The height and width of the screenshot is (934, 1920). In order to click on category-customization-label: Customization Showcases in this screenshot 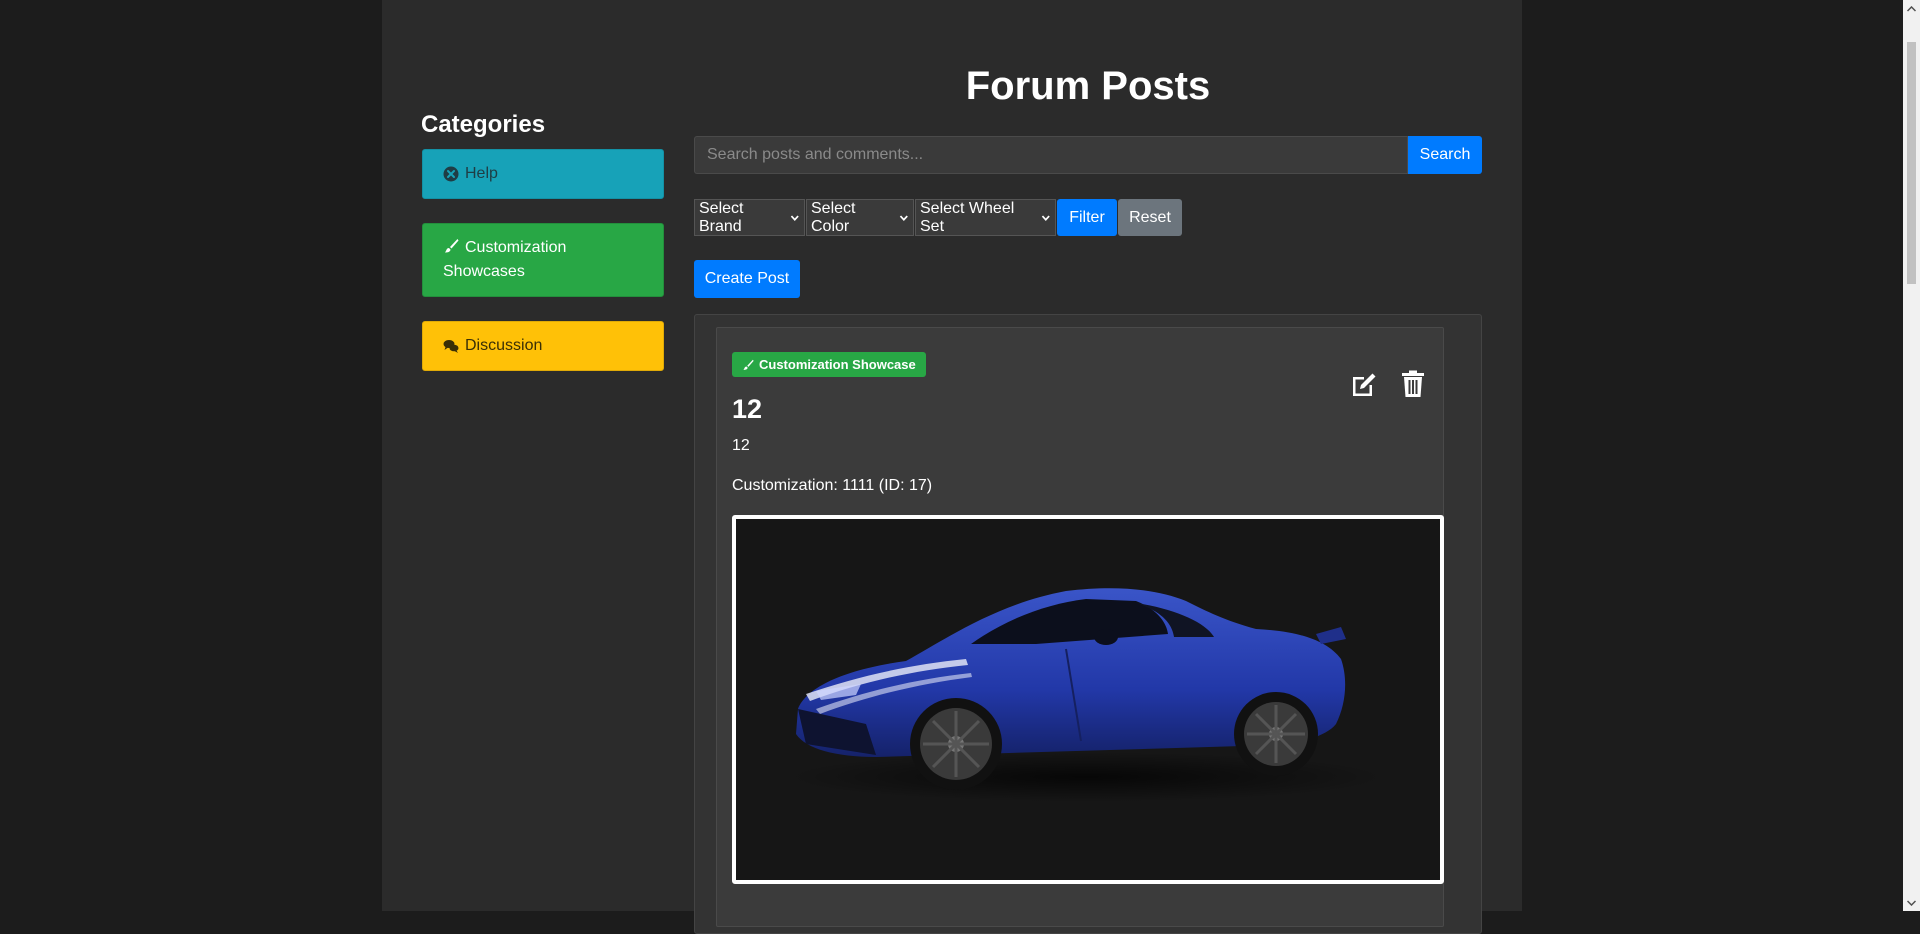, I will do `click(505, 259)`.